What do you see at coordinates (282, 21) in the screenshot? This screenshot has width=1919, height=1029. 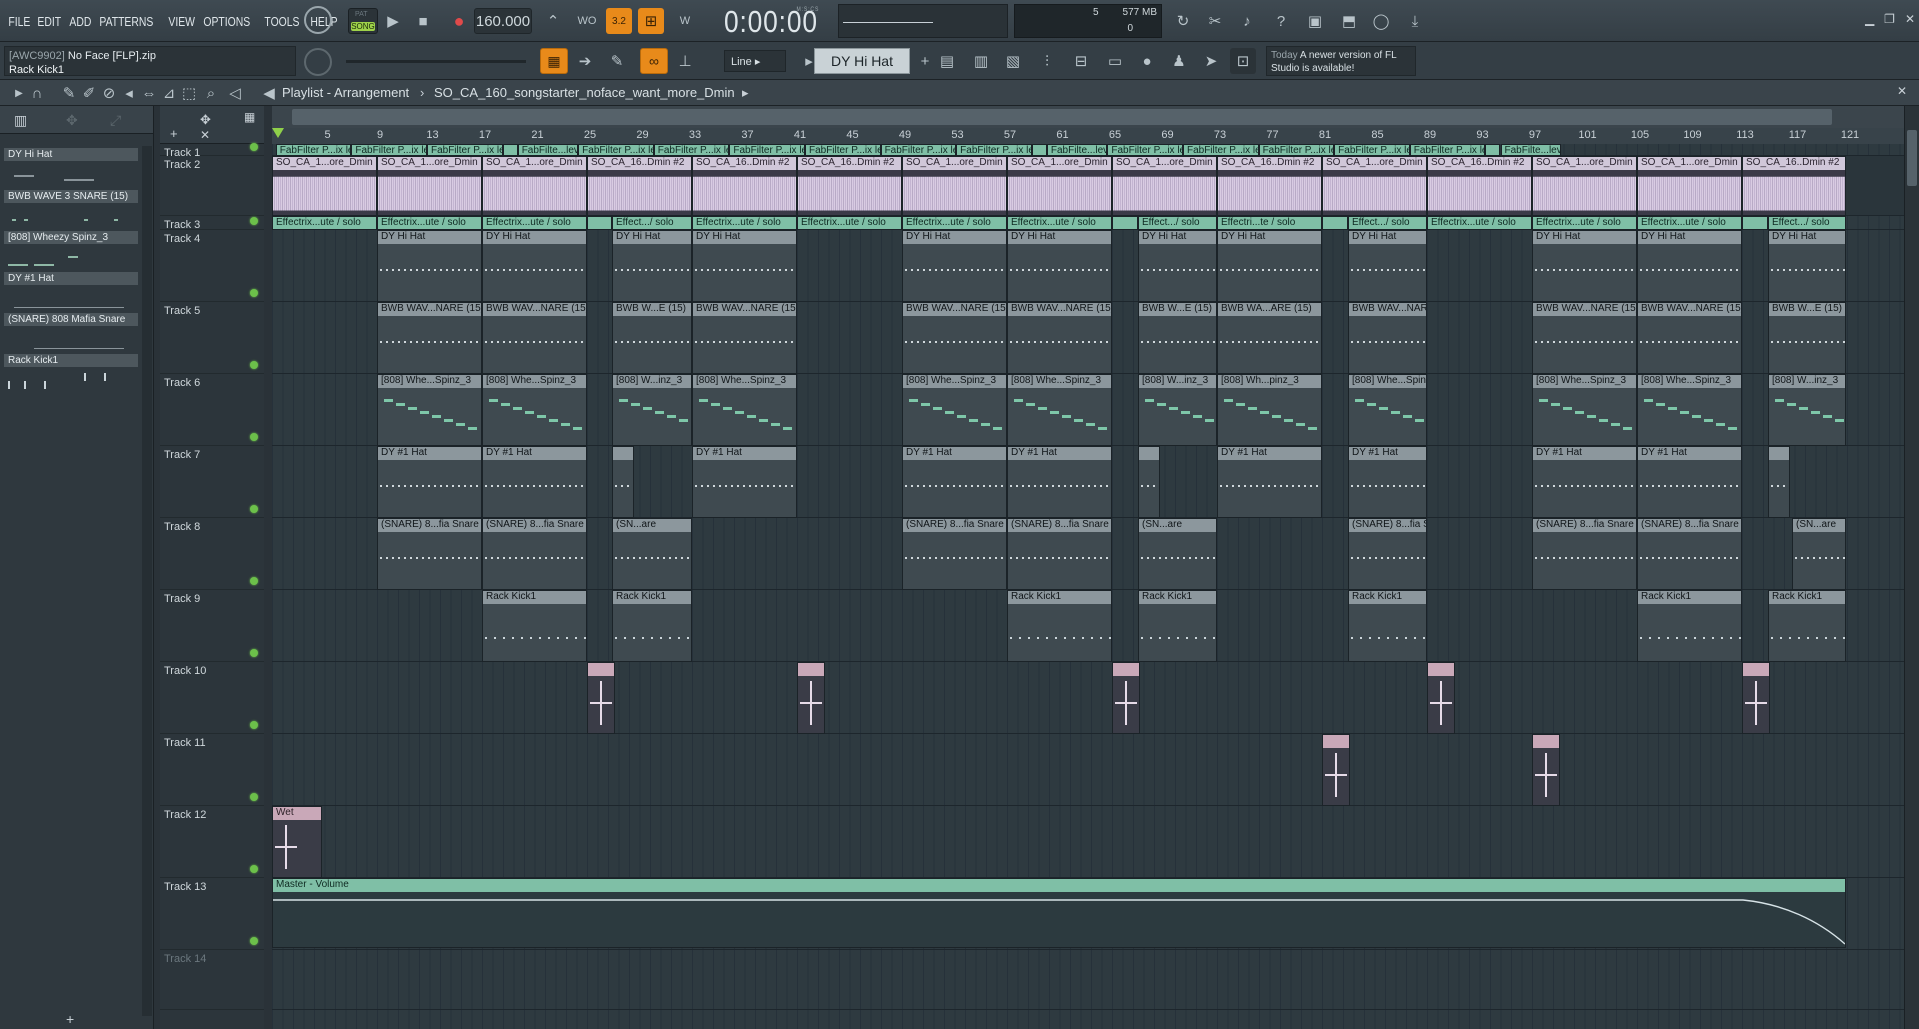 I see `menu-tools: TOOLS` at bounding box center [282, 21].